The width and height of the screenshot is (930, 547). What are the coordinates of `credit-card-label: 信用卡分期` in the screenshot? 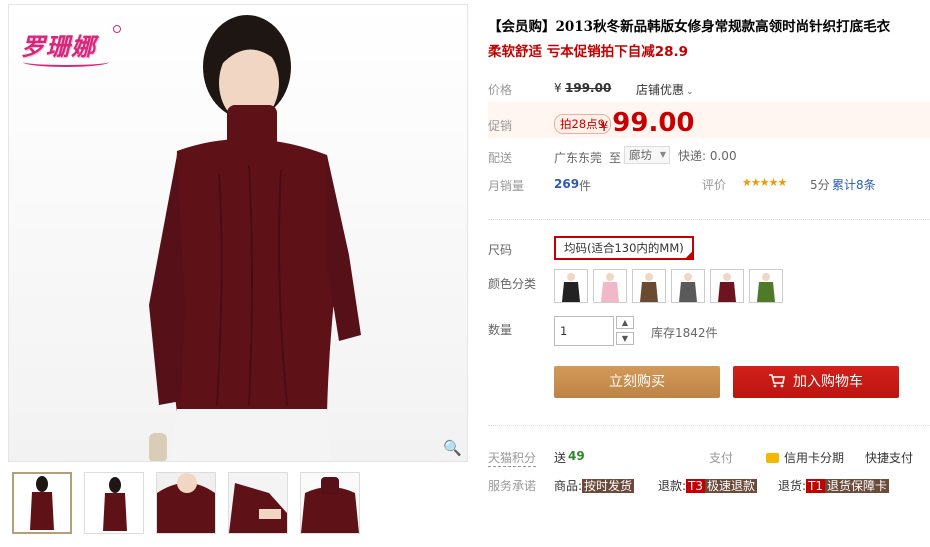 It's located at (814, 458).